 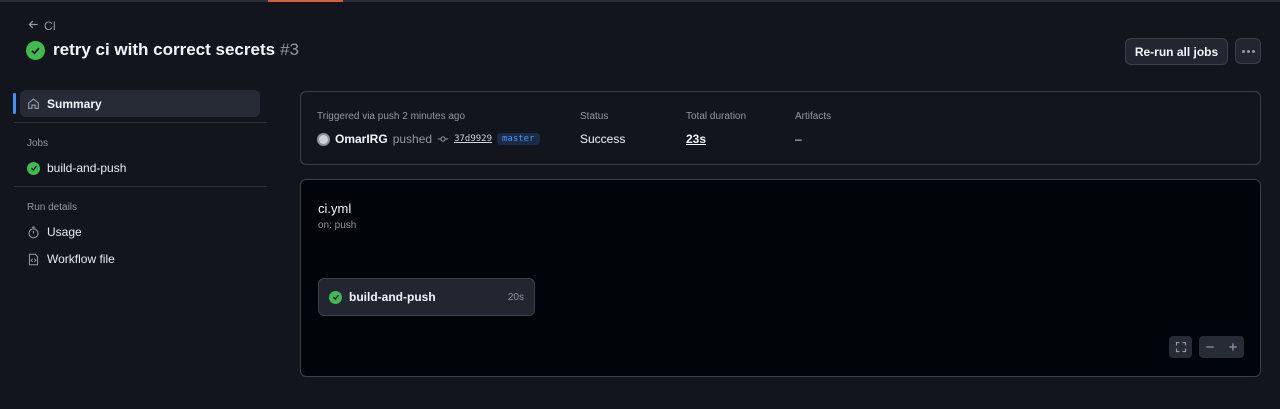 What do you see at coordinates (87, 168) in the screenshot?
I see `sidebar-item-label: build-and-push` at bounding box center [87, 168].